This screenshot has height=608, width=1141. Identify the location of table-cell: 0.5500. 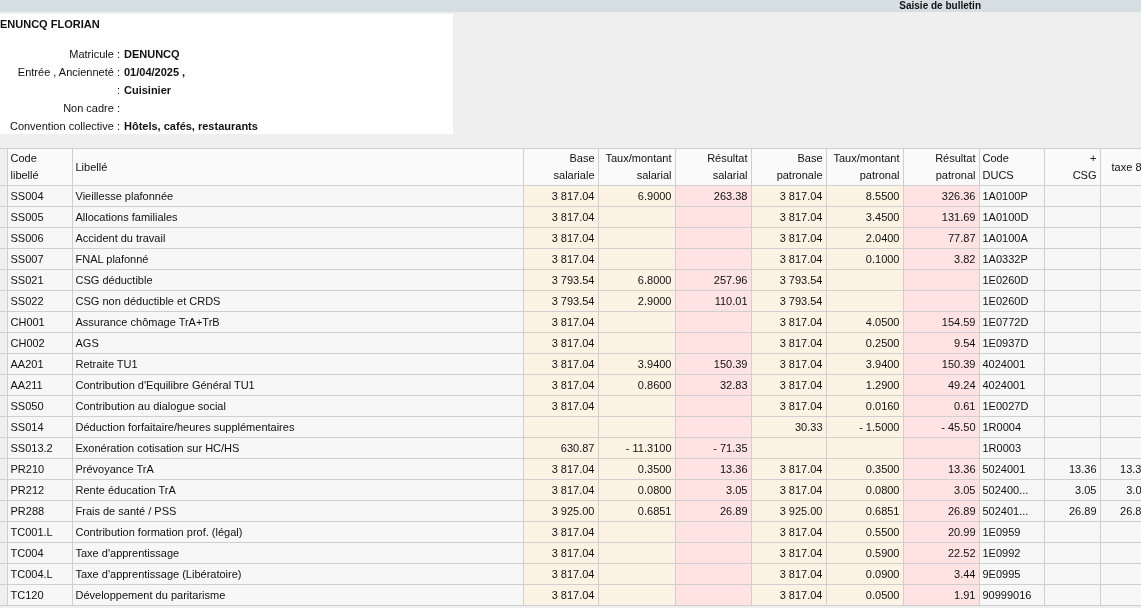
(882, 532).